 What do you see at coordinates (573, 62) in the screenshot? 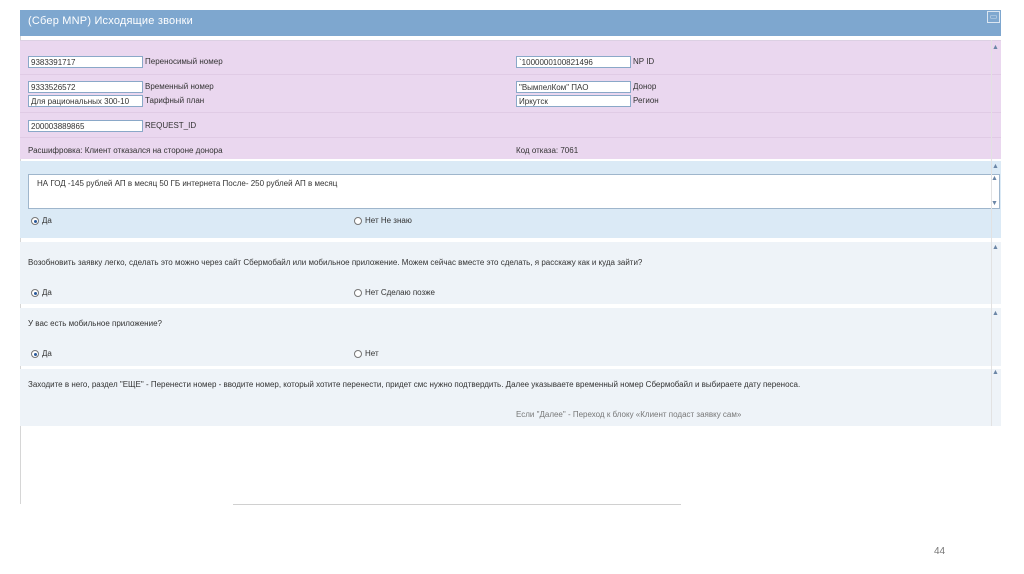
I see `np-id-field: `1000000100821496` at bounding box center [573, 62].